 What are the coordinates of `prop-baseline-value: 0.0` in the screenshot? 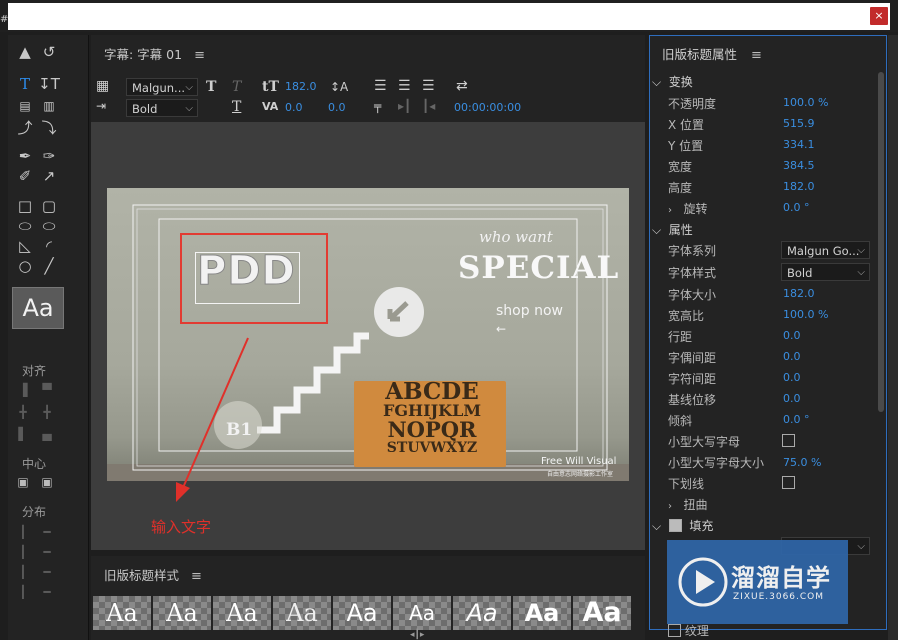 It's located at (792, 398).